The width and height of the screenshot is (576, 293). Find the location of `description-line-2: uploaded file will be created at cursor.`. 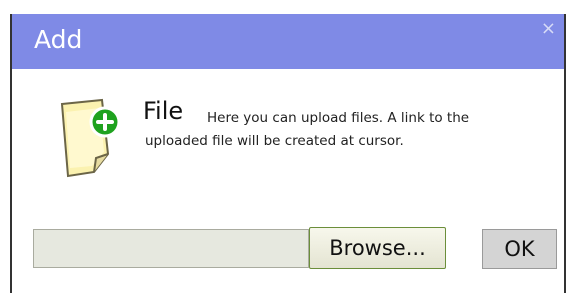

description-line-2: uploaded file will be created at cursor. is located at coordinates (274, 141).